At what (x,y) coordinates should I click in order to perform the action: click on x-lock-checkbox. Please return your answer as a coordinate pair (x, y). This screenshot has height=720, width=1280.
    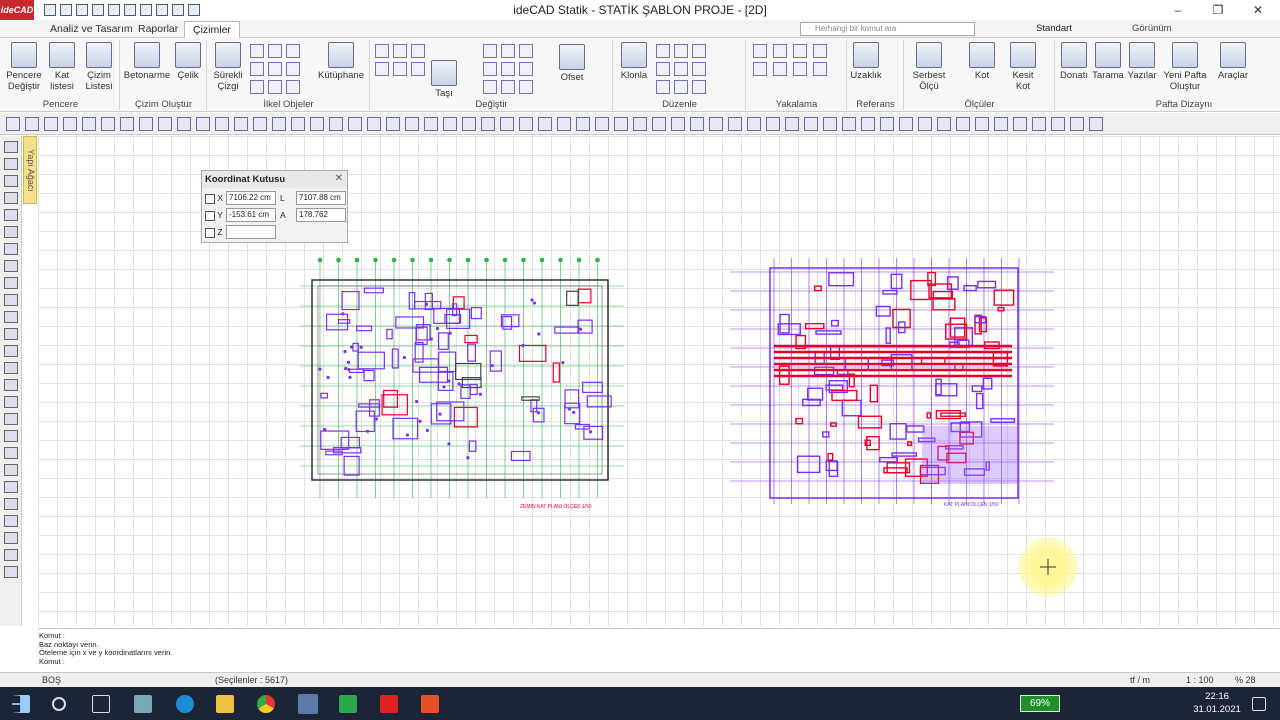
    Looking at the image, I should click on (210, 198).